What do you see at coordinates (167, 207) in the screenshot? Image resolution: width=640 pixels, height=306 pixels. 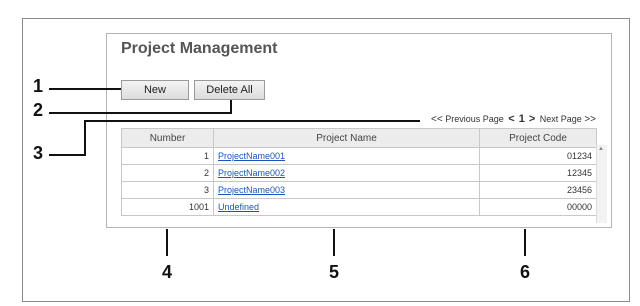 I see `row-number: 1001` at bounding box center [167, 207].